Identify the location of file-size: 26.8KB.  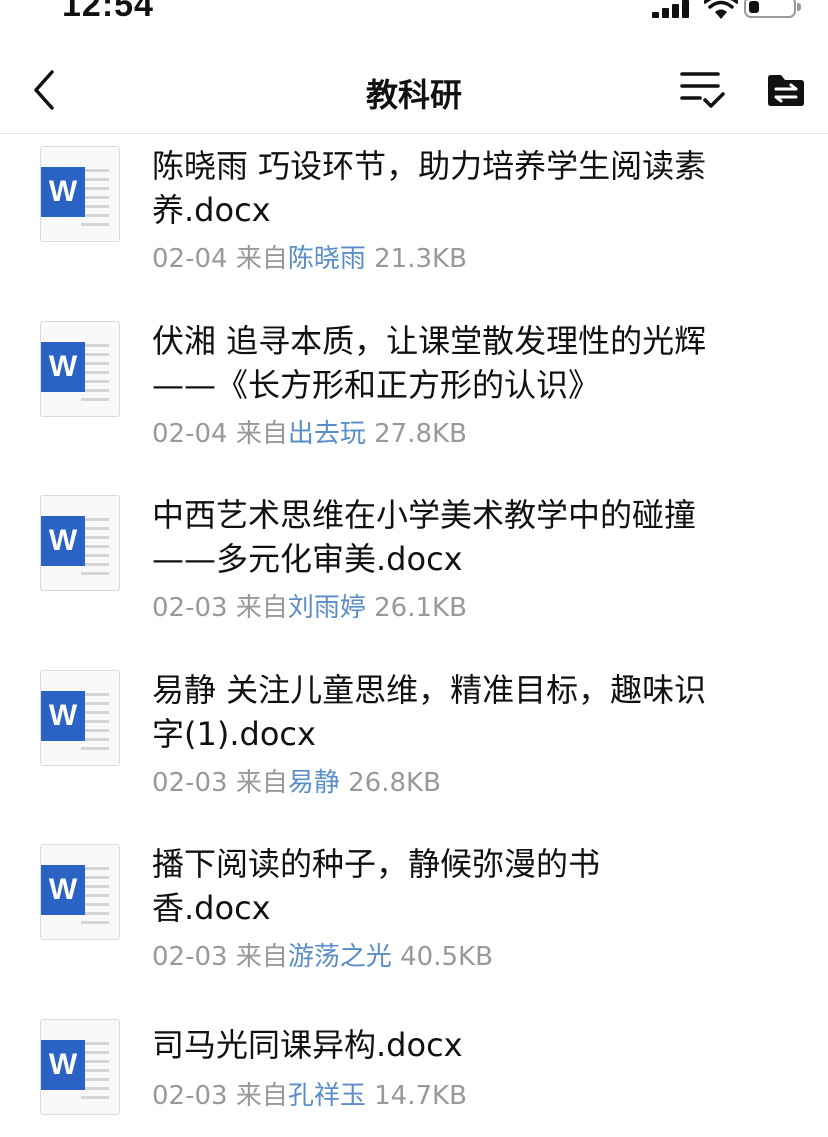
(394, 783).